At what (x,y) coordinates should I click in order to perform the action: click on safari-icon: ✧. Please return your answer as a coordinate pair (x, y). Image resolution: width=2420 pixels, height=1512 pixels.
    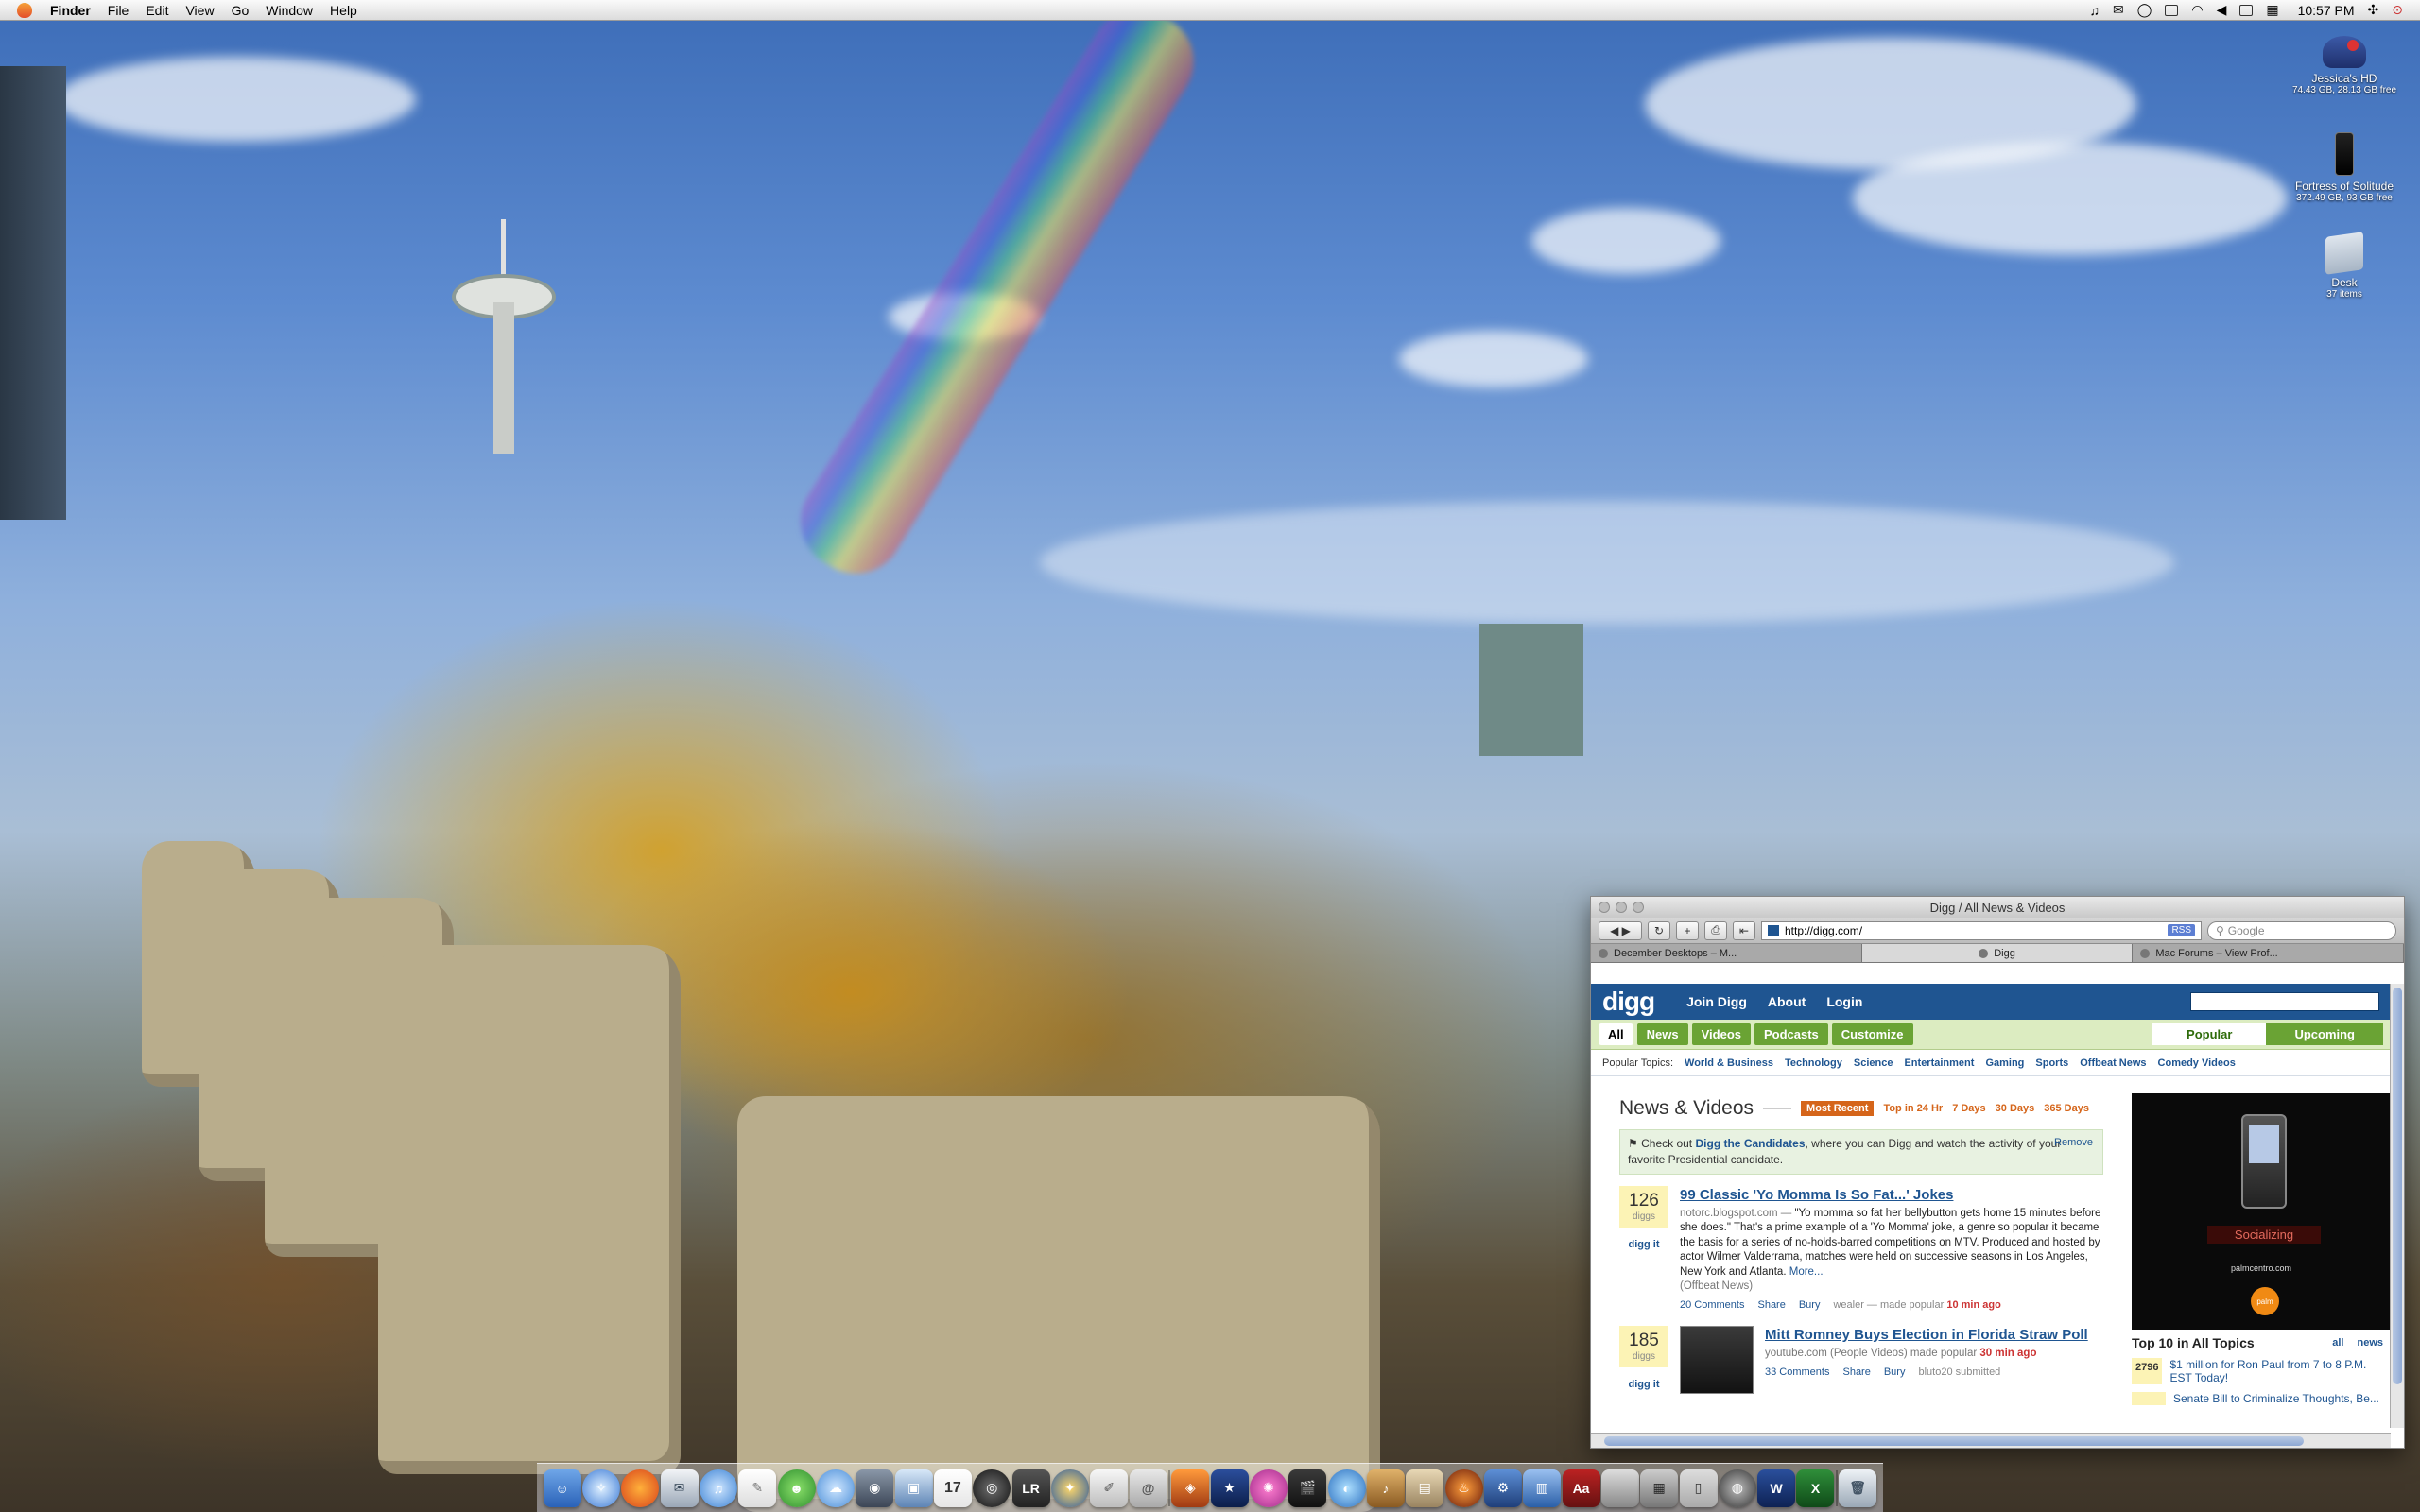
    Looking at the image, I should click on (600, 1488).